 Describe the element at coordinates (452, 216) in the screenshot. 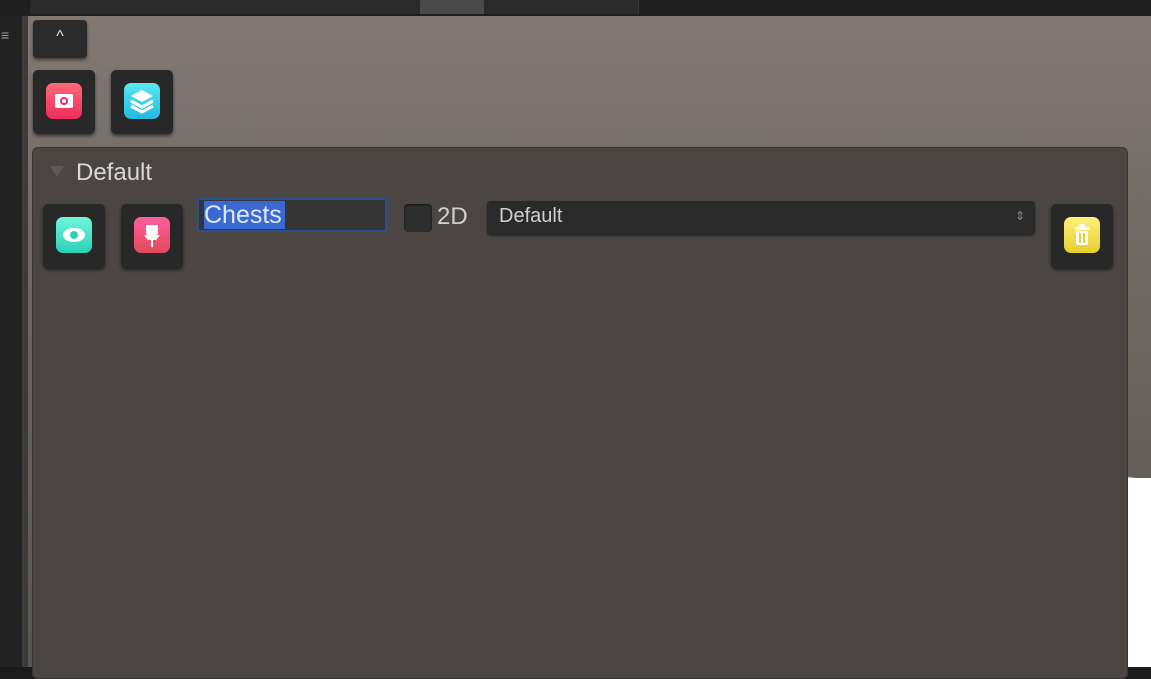

I see `2d-label: 2D` at that location.